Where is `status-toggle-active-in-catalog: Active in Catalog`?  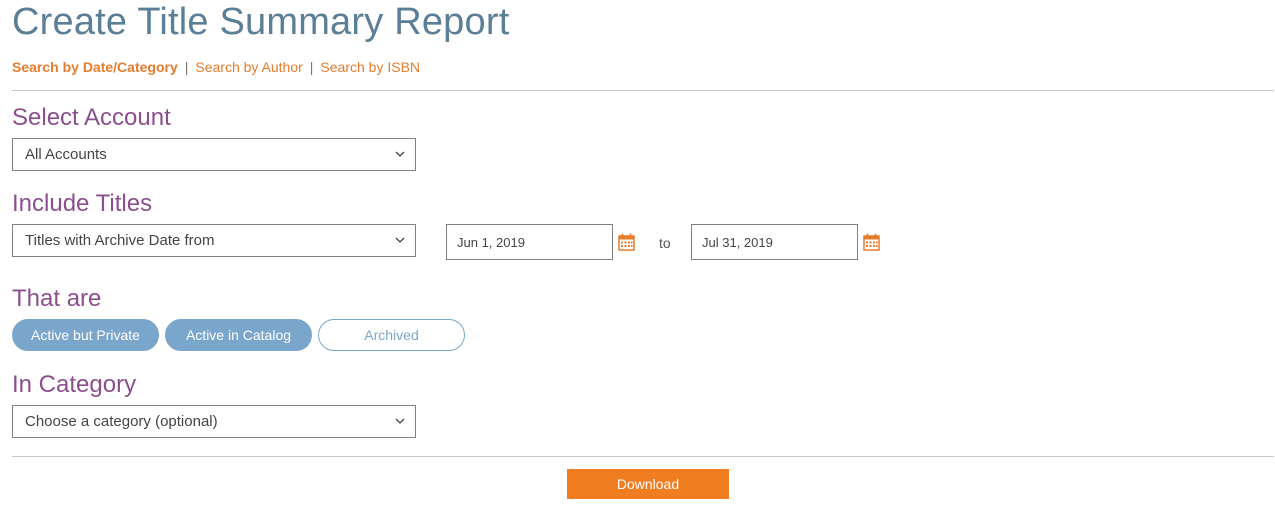 status-toggle-active-in-catalog: Active in Catalog is located at coordinates (238, 335).